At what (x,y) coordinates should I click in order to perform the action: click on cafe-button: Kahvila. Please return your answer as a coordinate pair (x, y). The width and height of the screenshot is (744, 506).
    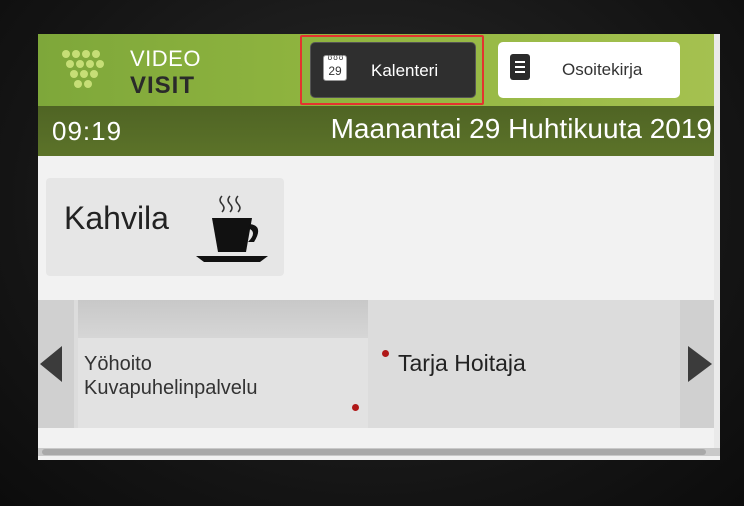
    Looking at the image, I should click on (165, 227).